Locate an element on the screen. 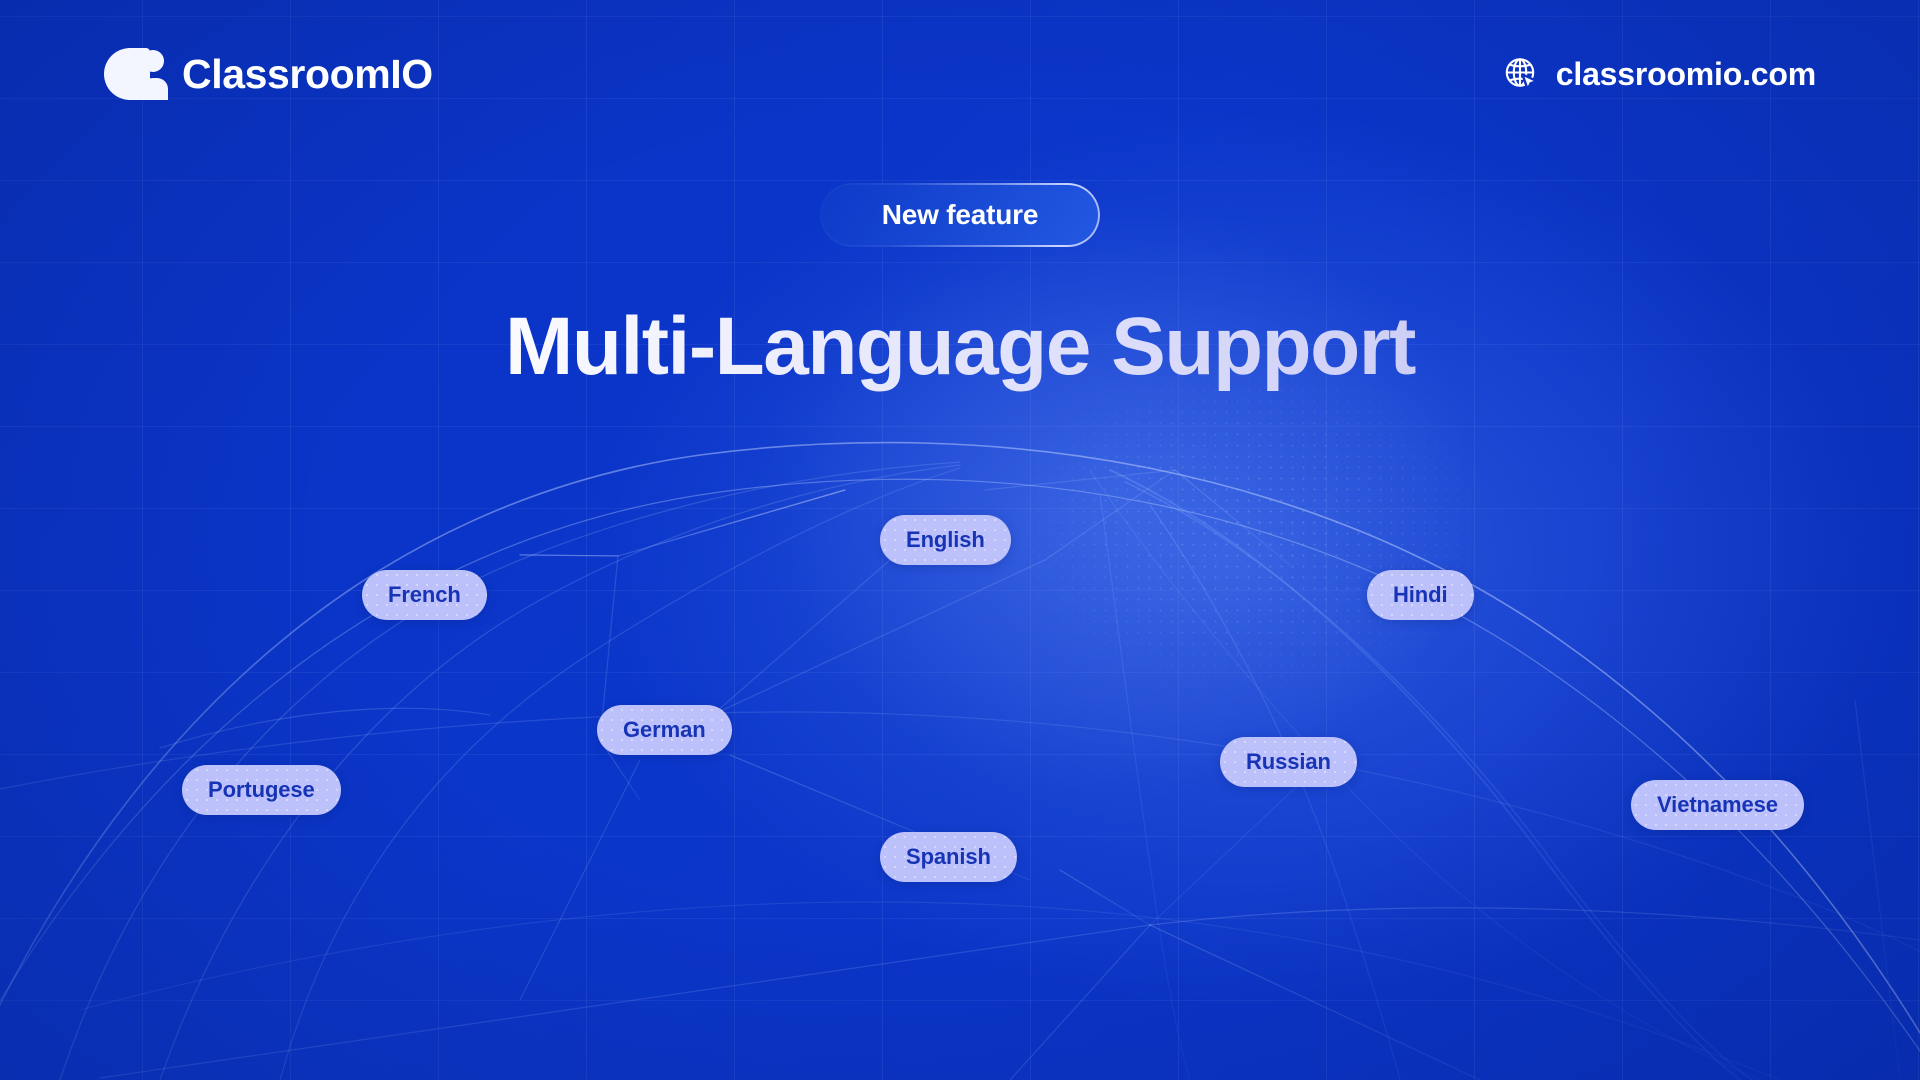 Image resolution: width=1920 pixels, height=1080 pixels. language-pill-english: English is located at coordinates (945, 540).